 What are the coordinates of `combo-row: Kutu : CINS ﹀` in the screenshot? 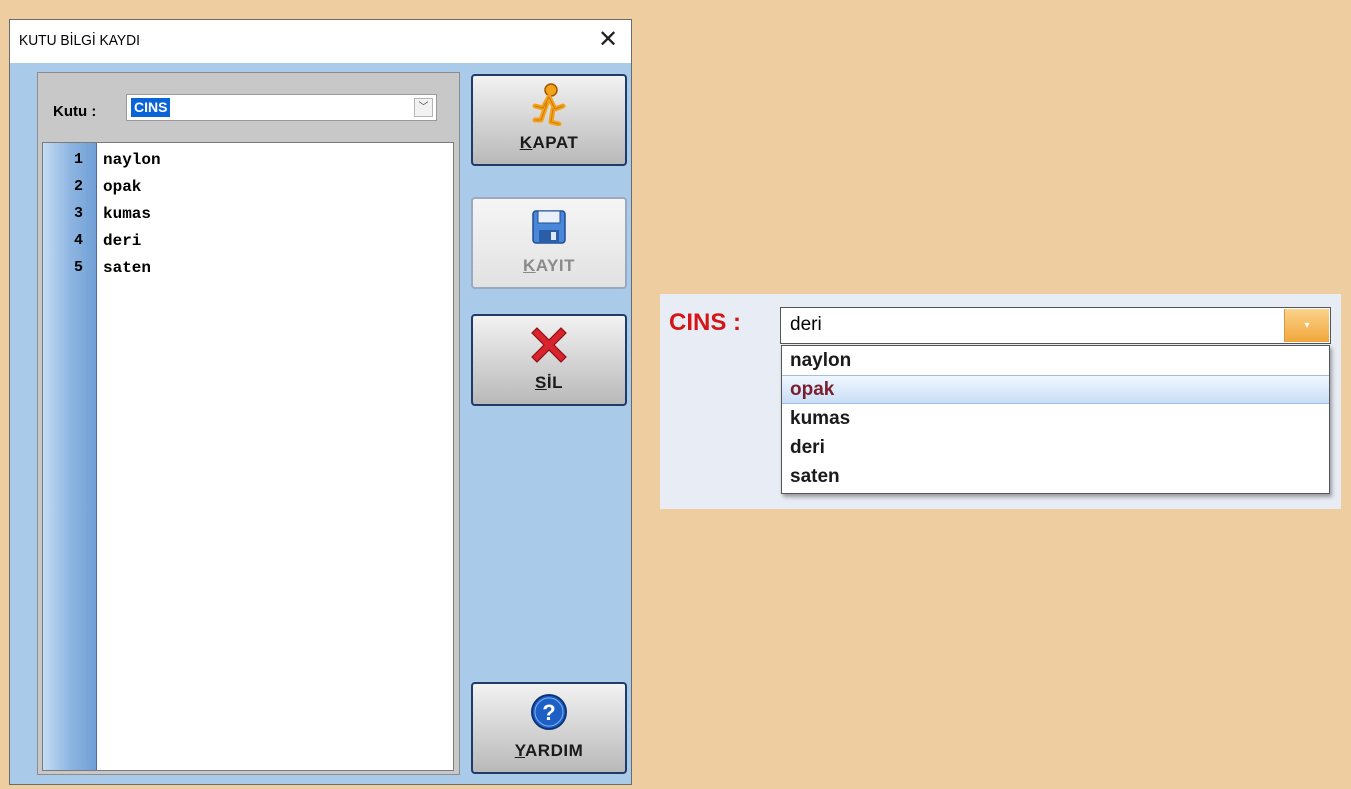 It's located at (248, 107).